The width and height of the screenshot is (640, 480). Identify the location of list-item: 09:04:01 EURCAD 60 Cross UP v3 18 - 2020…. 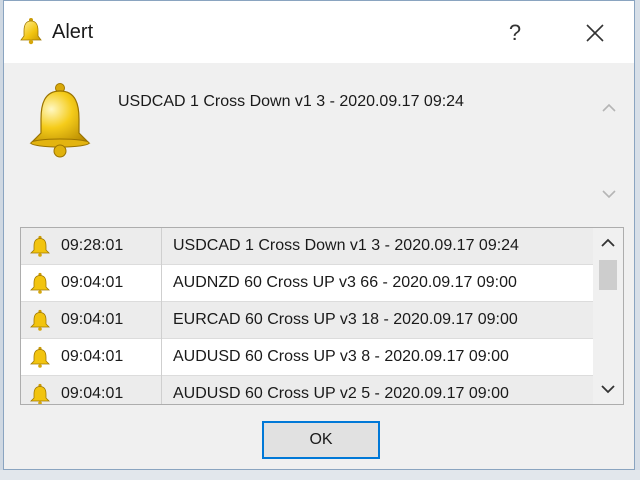
(307, 320).